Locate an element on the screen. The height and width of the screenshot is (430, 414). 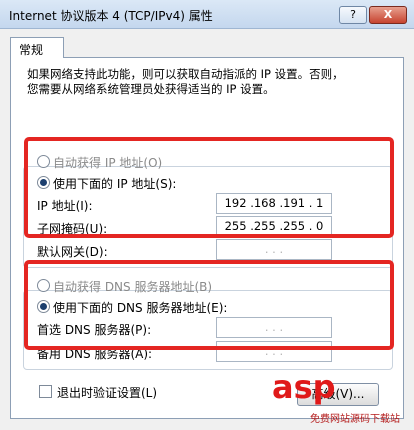
watermark-main-text: asp is located at coordinates (304, 387).